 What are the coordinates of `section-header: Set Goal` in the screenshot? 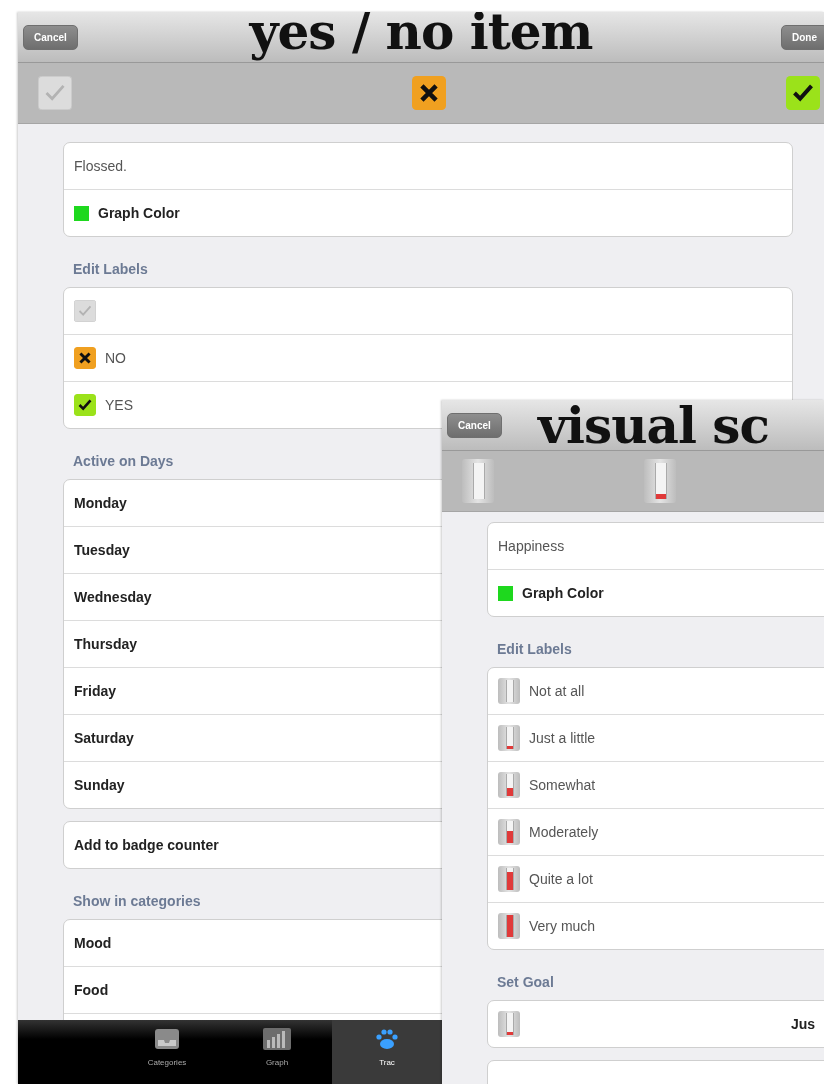 It's located at (525, 982).